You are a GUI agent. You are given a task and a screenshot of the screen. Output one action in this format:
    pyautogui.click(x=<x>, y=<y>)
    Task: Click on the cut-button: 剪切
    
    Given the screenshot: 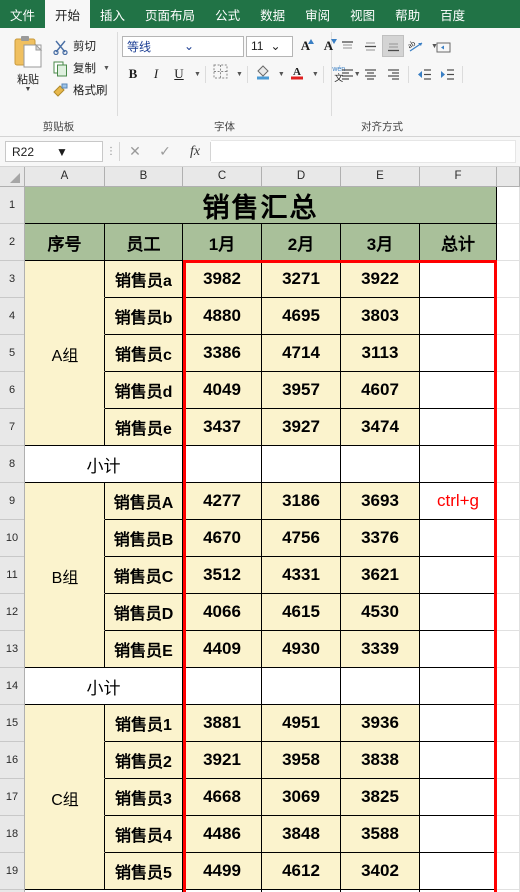 What is the action you would take?
    pyautogui.click(x=81, y=46)
    